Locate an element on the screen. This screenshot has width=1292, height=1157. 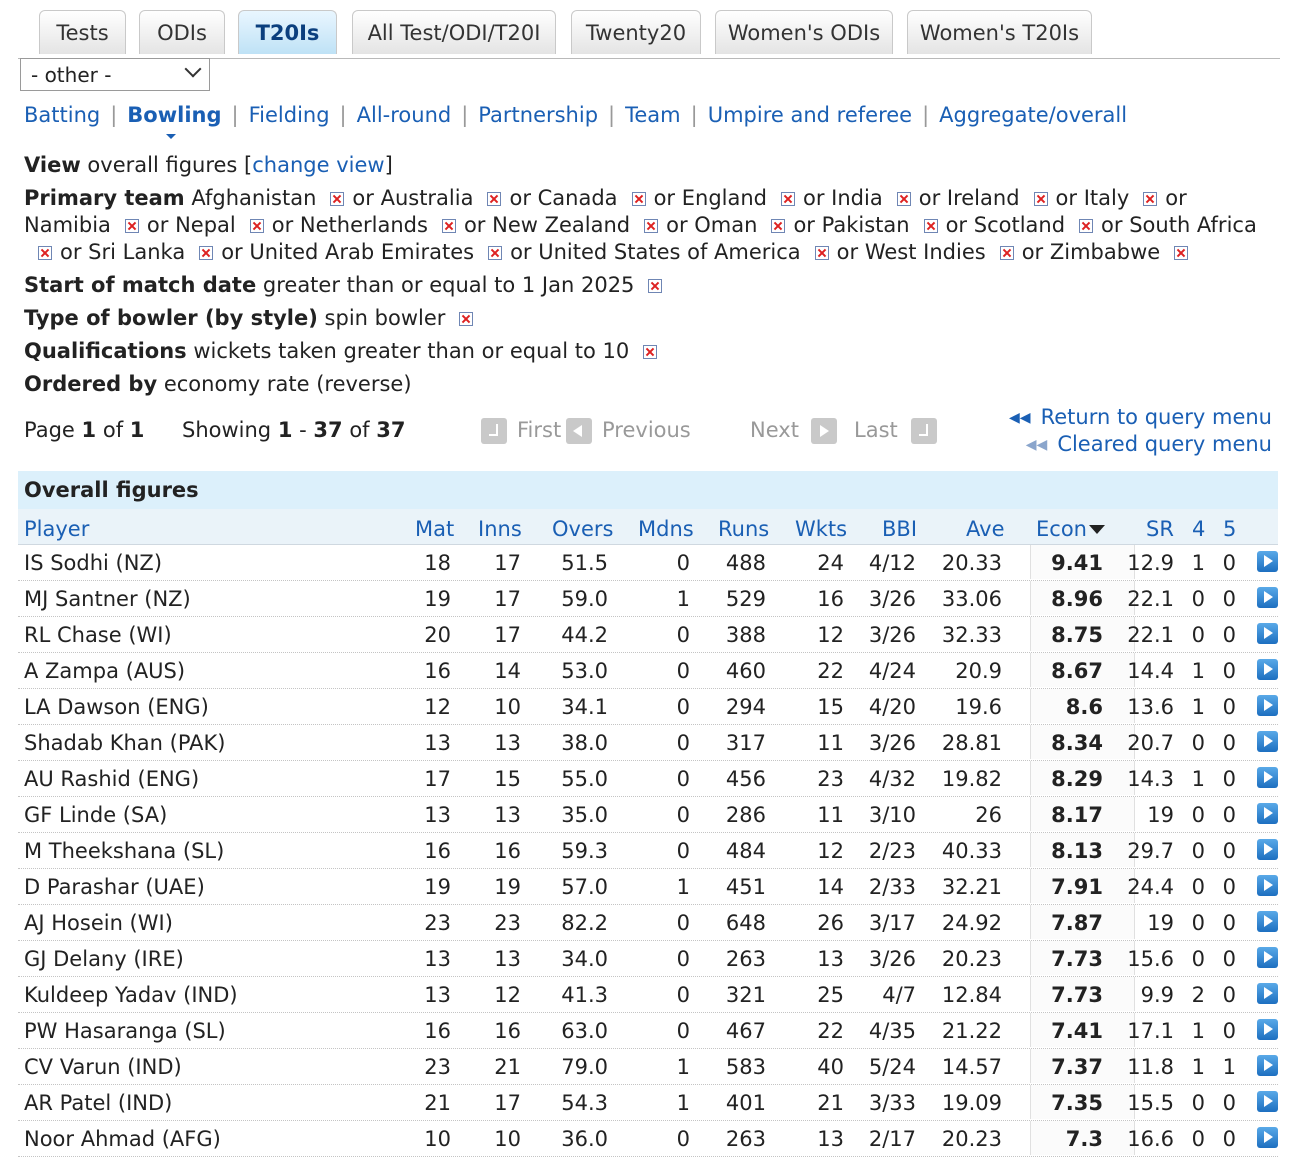
cleared-query-menu-link: ◀◀ Cleared query menu is located at coordinates (1149, 444).